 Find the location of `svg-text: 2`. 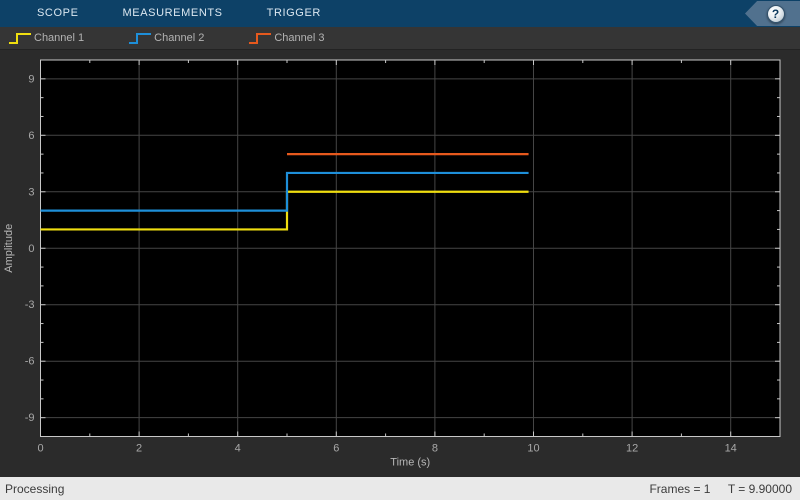

svg-text: 2 is located at coordinates (139, 449).